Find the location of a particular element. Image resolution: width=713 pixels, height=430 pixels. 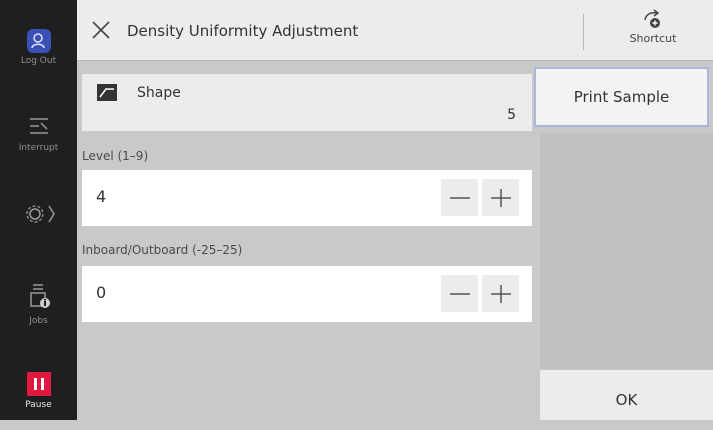

close-icon is located at coordinates (101, 32).